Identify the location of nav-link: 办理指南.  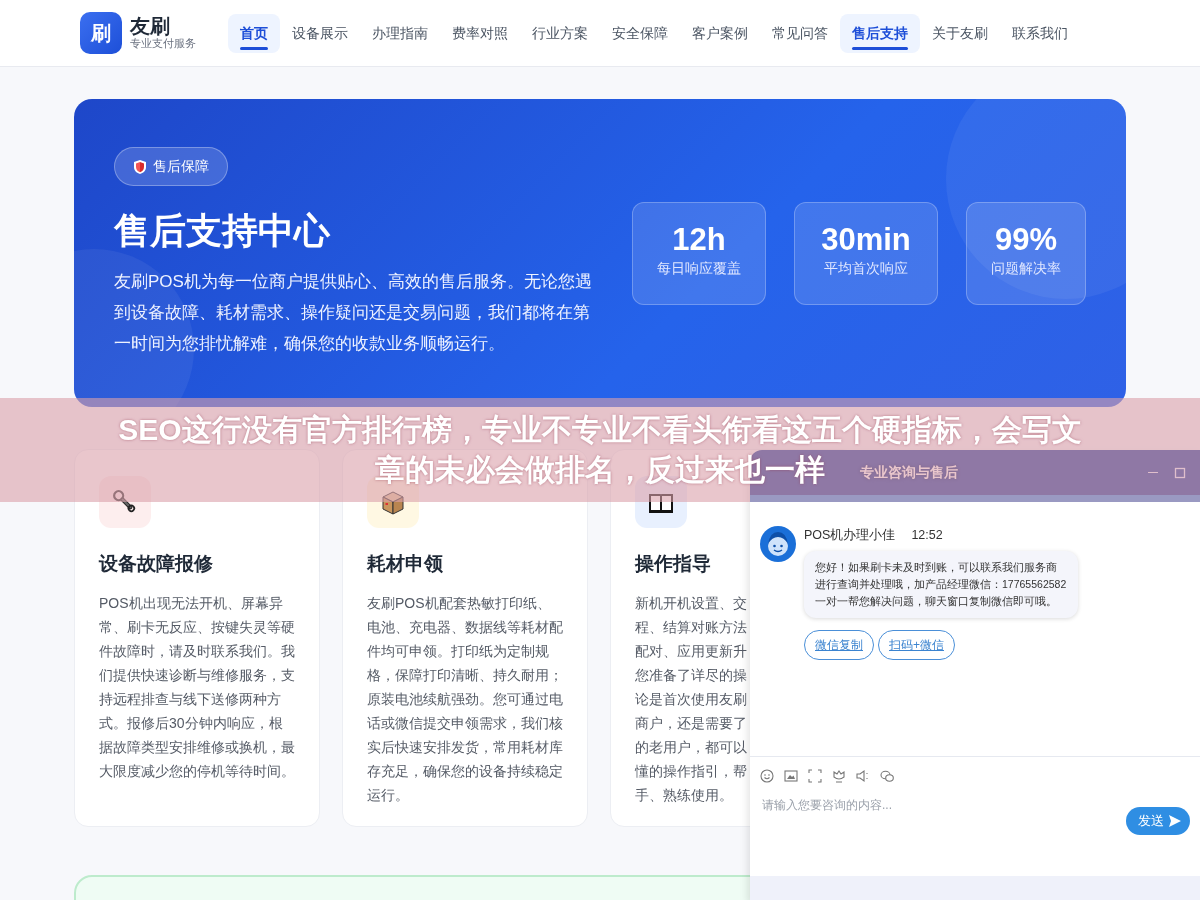
(400, 33).